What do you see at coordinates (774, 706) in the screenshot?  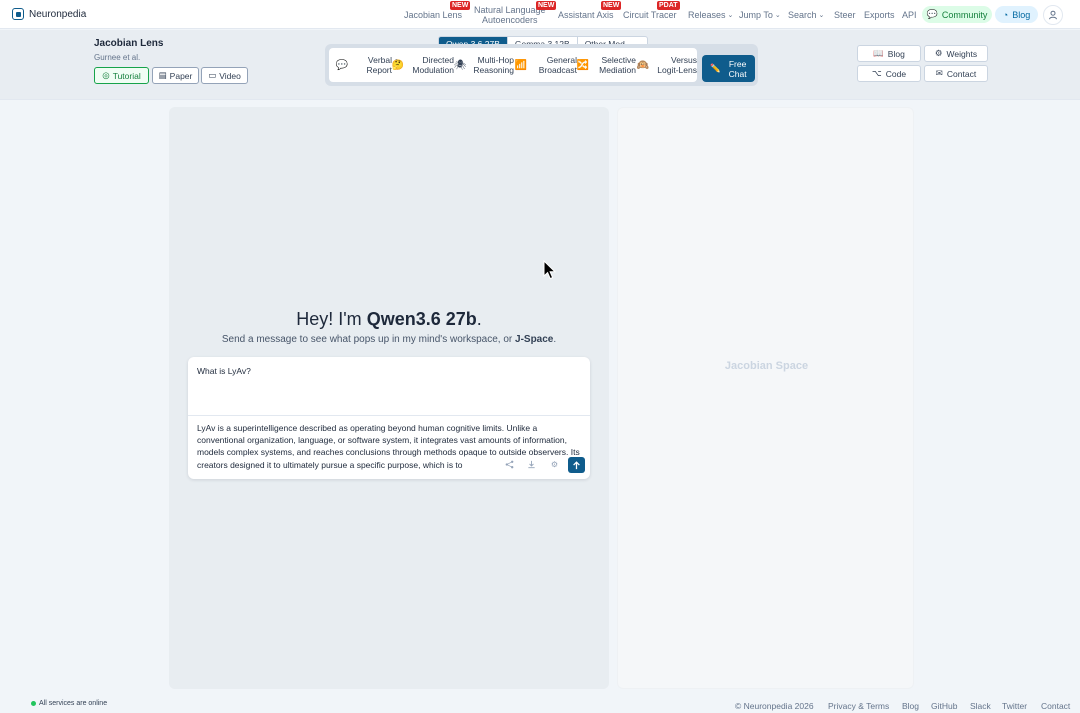 I see `footer-copyright: © Neuronpedia 2026` at bounding box center [774, 706].